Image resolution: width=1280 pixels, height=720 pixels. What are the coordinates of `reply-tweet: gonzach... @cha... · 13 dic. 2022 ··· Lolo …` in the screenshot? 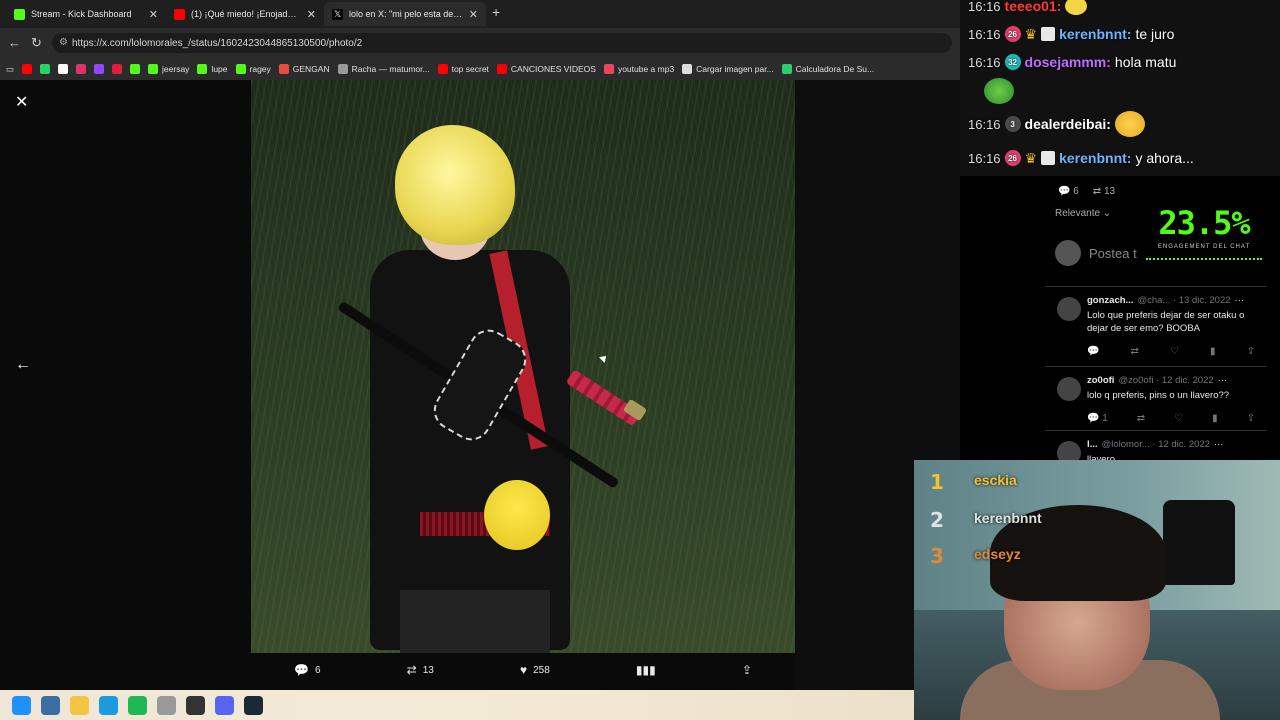 It's located at (1156, 321).